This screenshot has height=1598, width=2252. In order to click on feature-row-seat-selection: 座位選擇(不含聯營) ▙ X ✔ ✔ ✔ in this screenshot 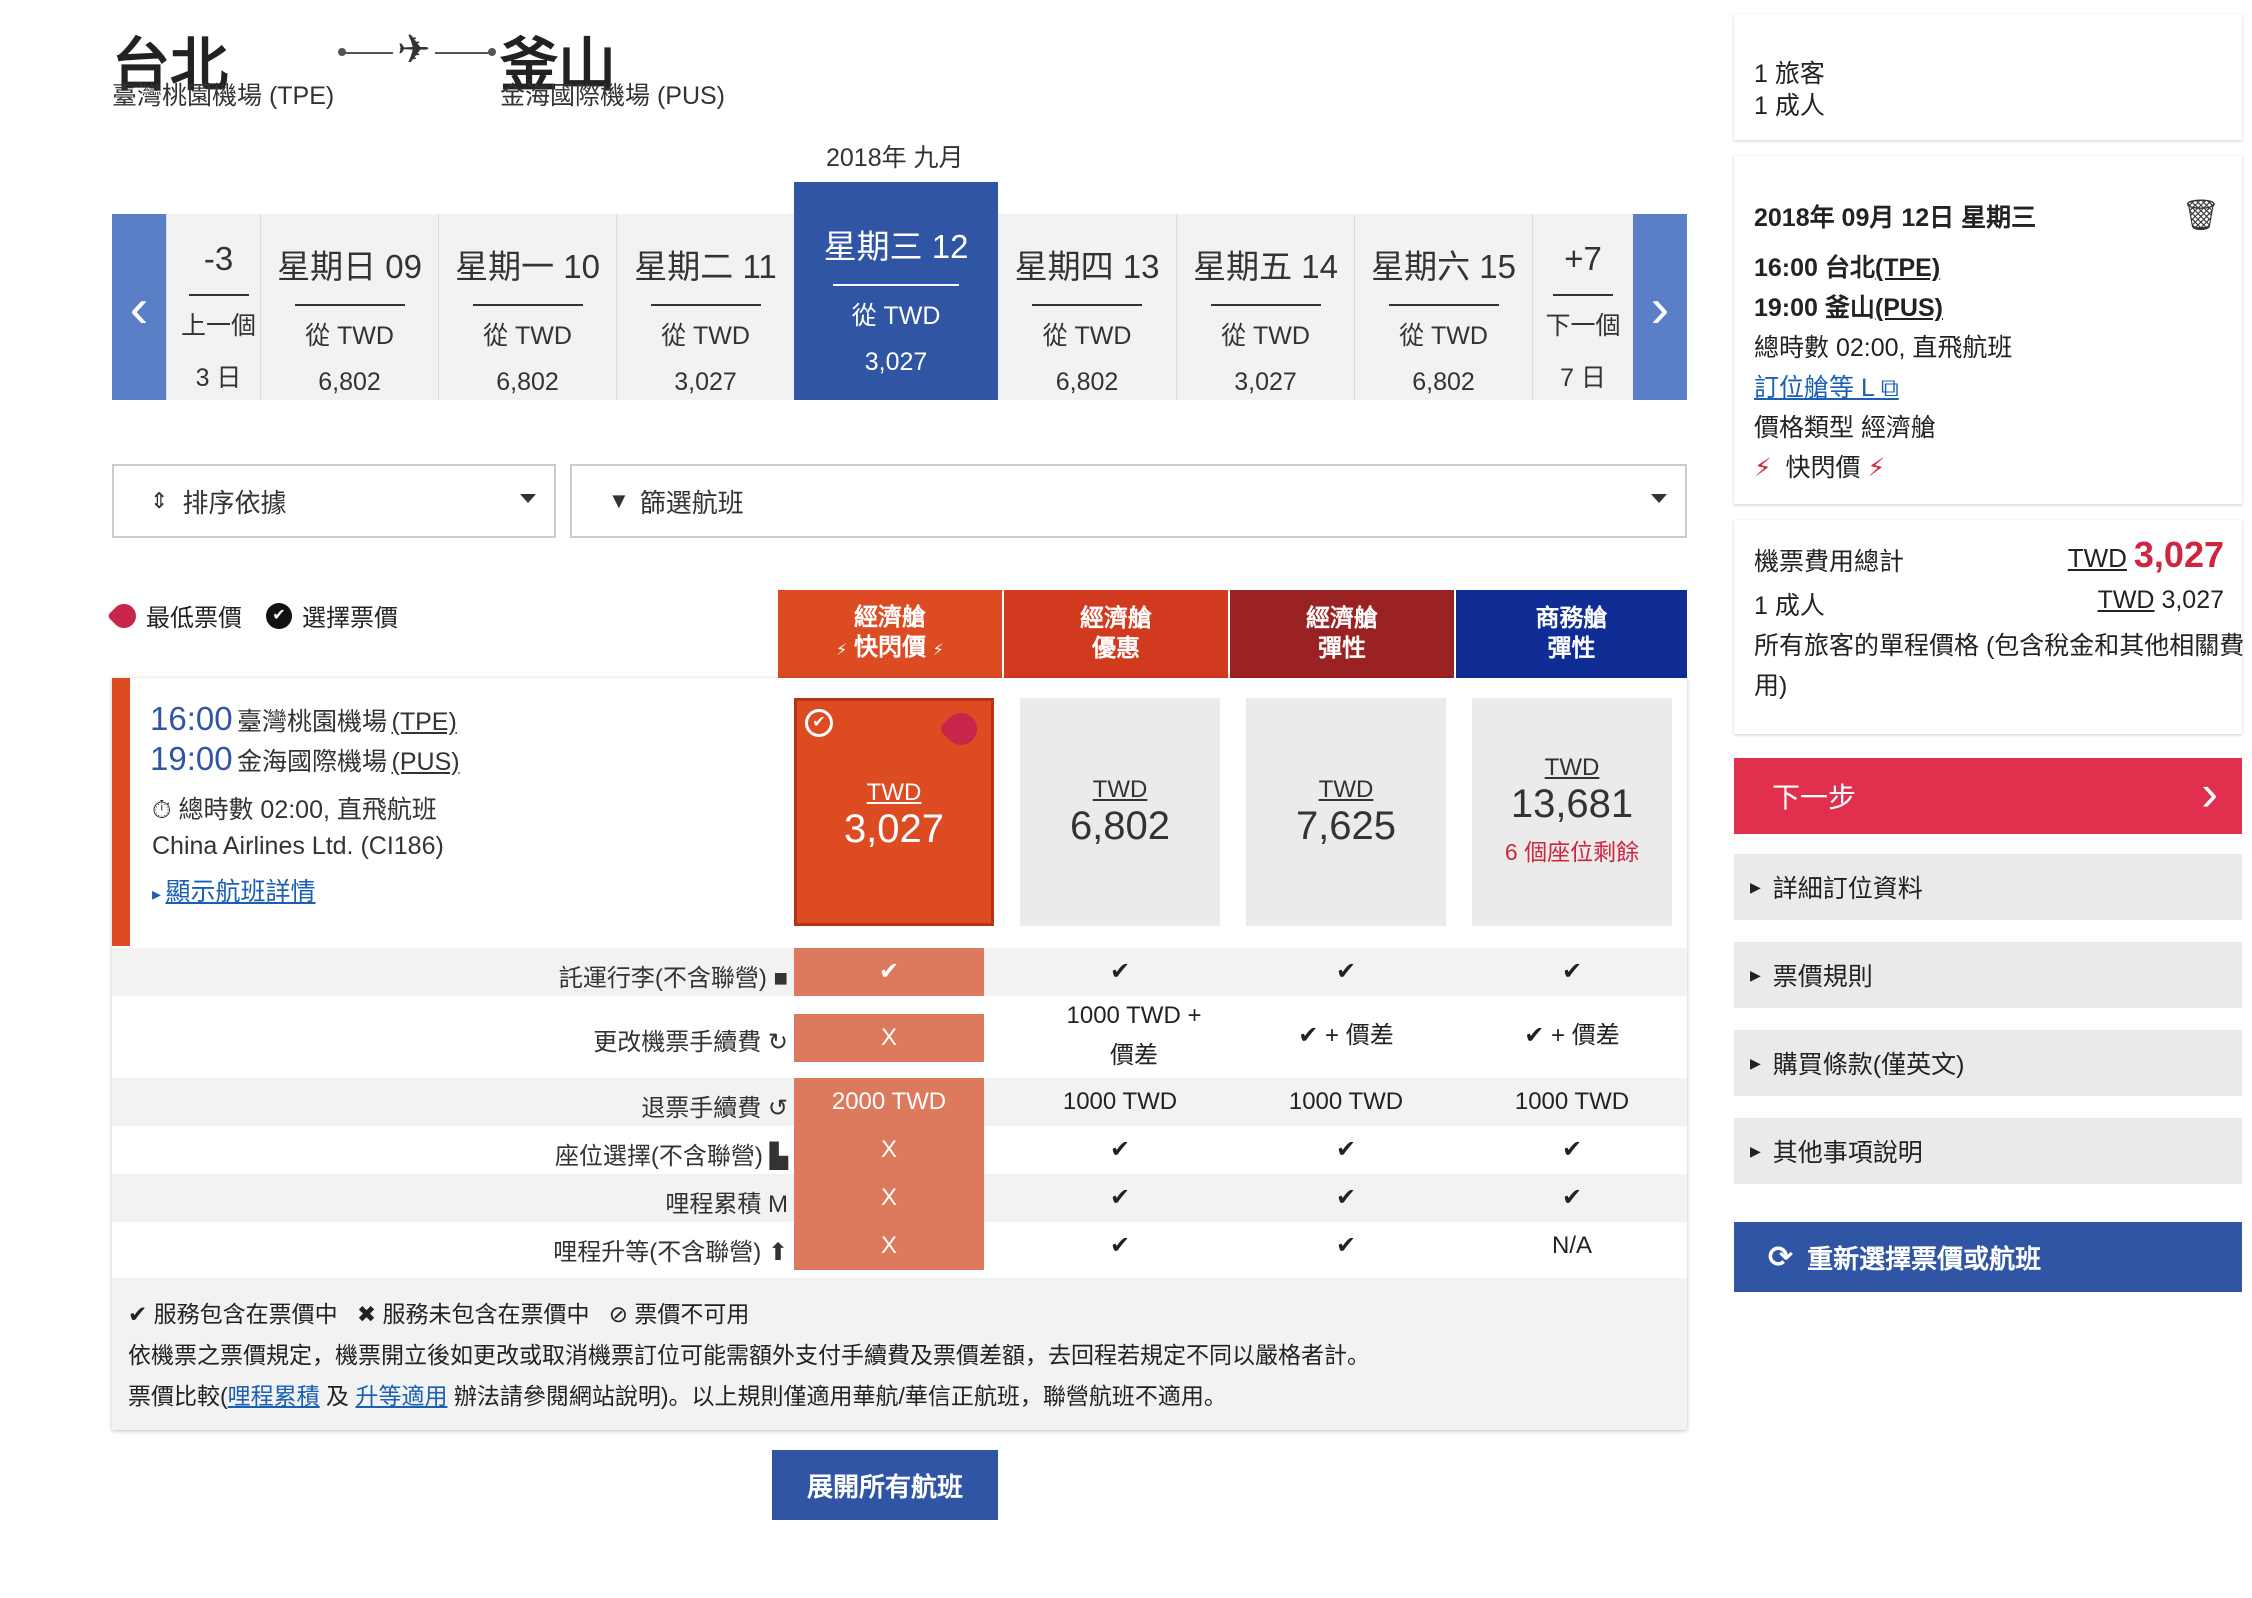, I will do `click(899, 1150)`.